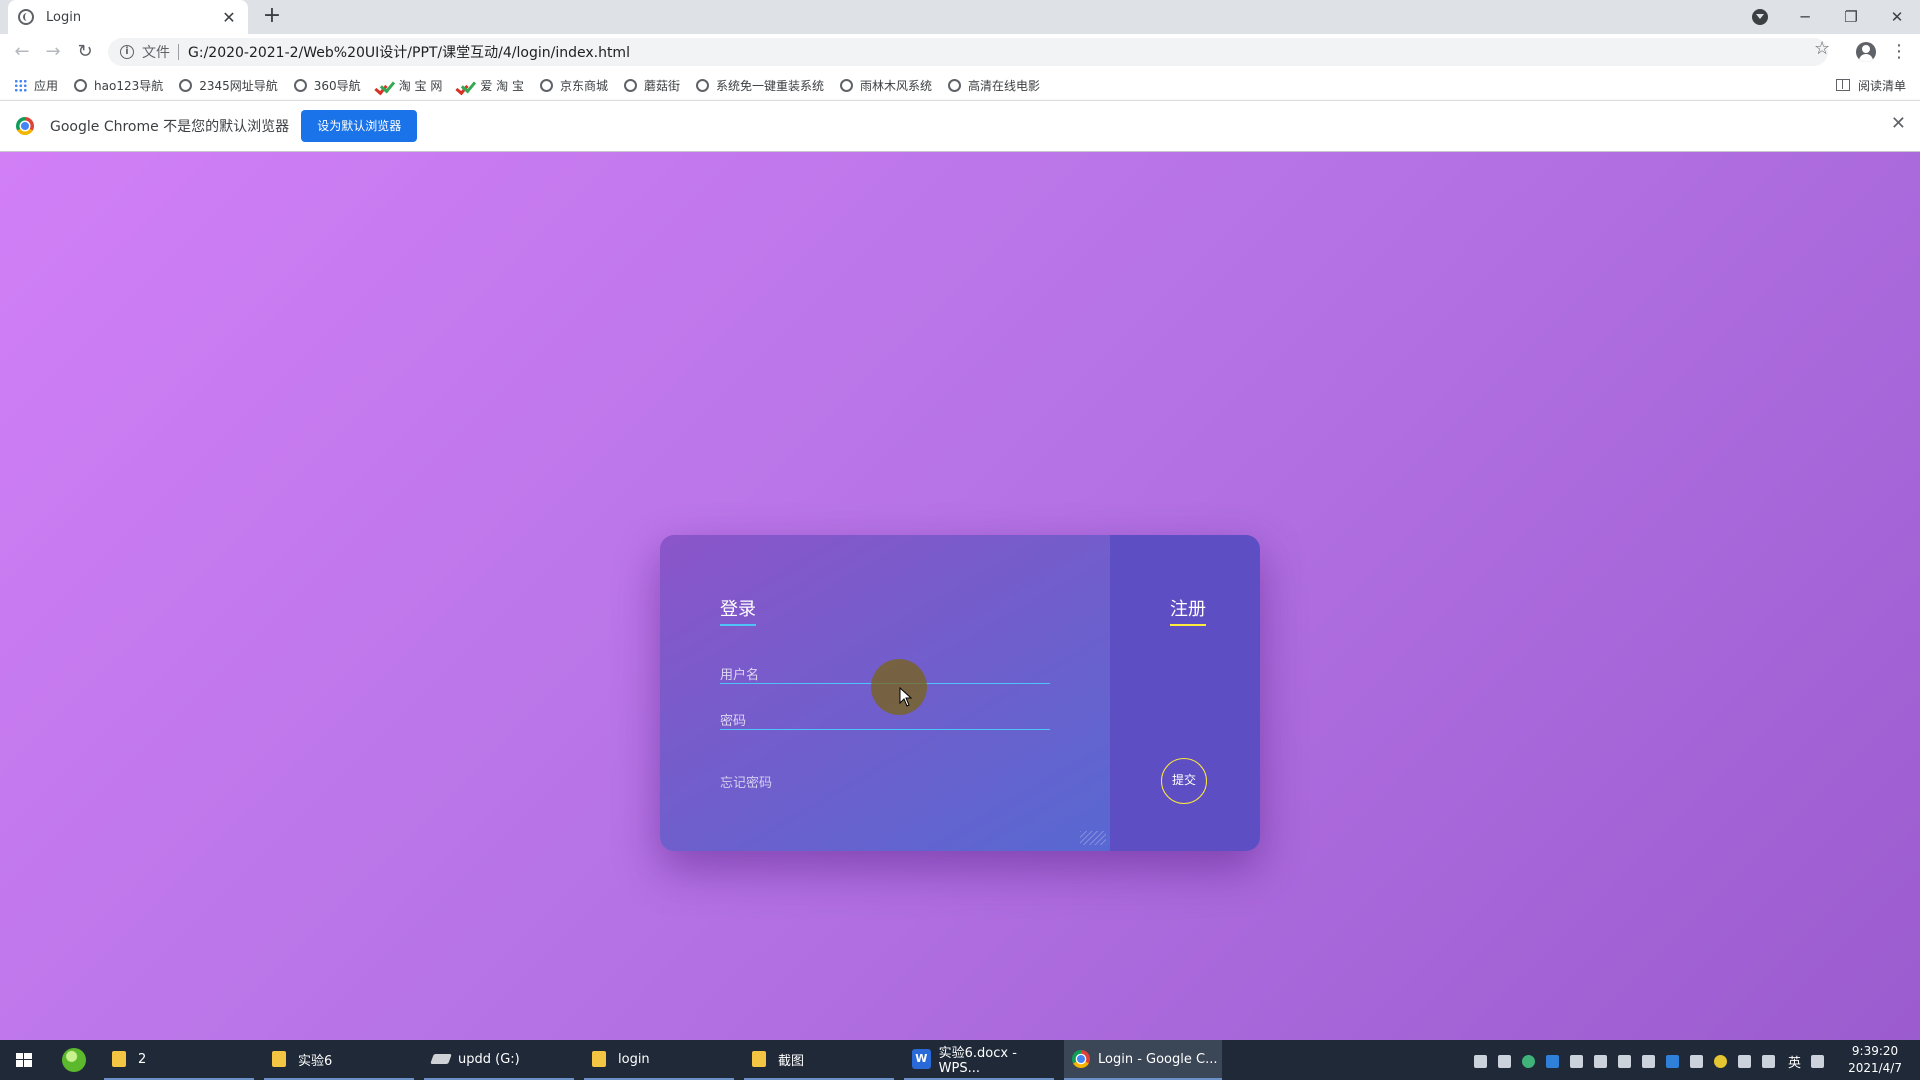 The width and height of the screenshot is (1920, 1080). I want to click on taskbar-item-label: updd (G:), so click(489, 1059).